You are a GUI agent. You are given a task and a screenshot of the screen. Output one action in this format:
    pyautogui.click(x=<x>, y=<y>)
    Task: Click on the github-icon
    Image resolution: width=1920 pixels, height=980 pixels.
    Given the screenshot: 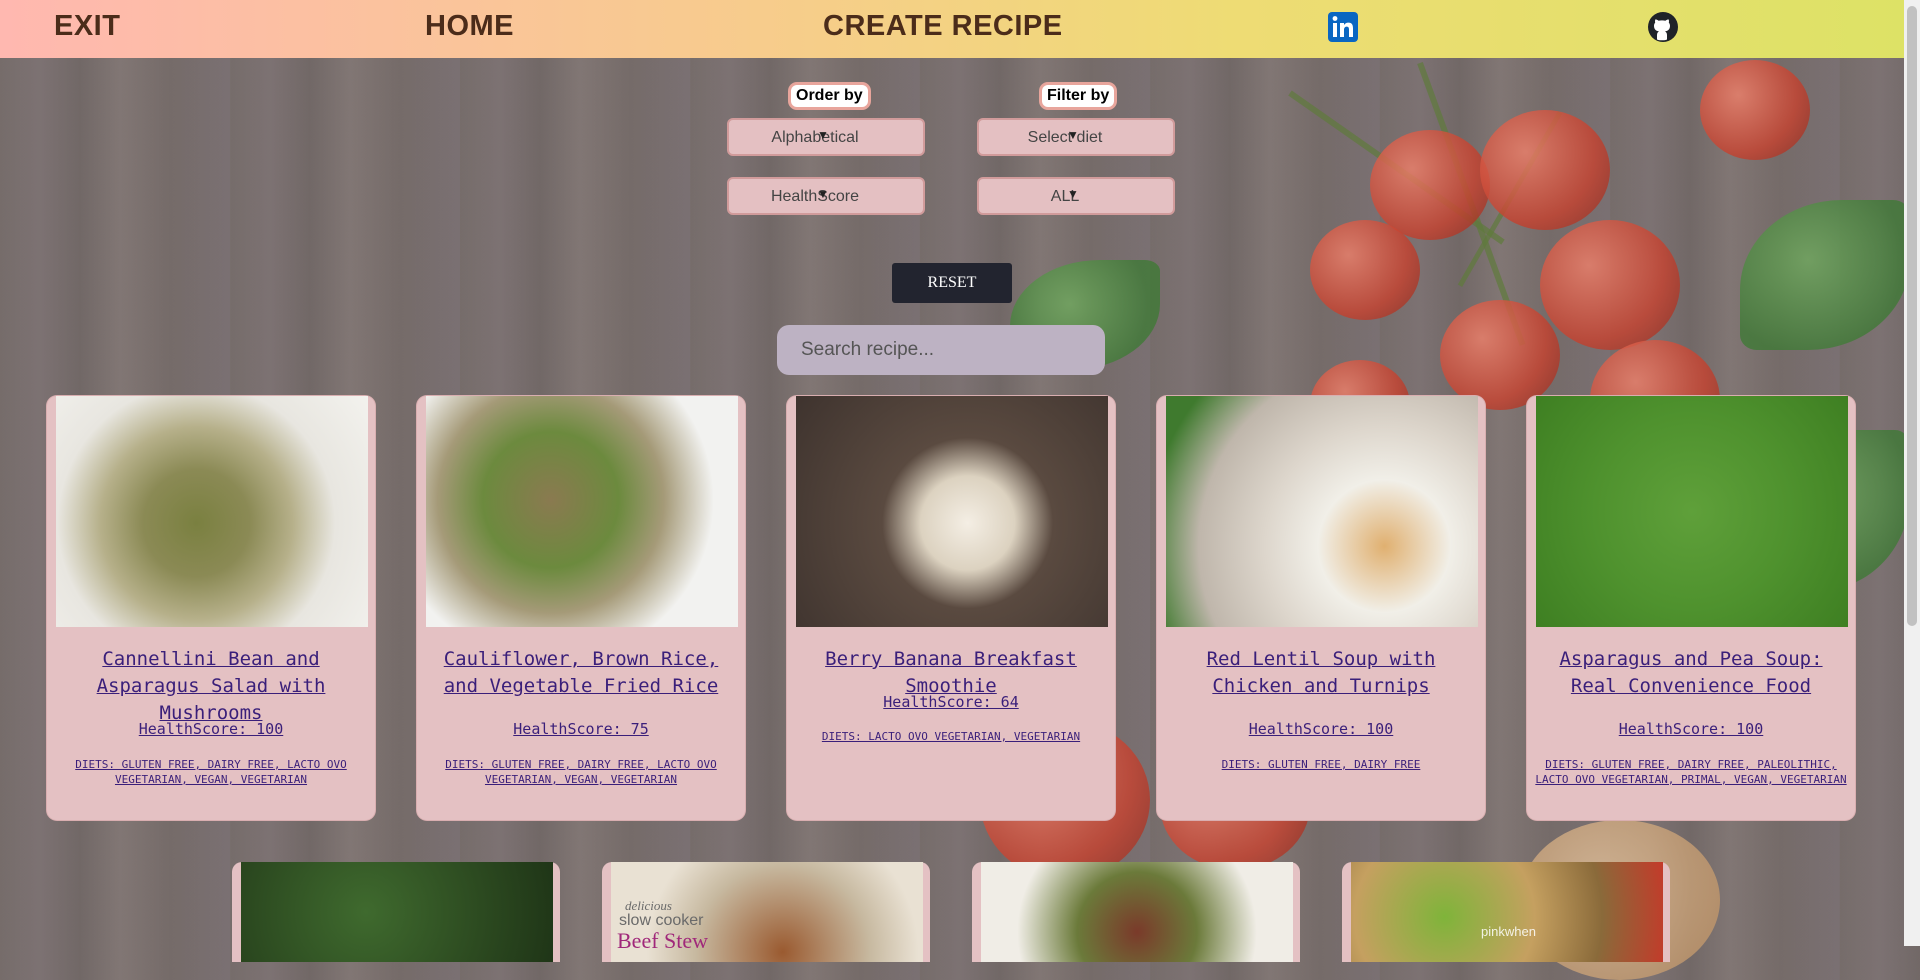 What is the action you would take?
    pyautogui.click(x=1663, y=27)
    